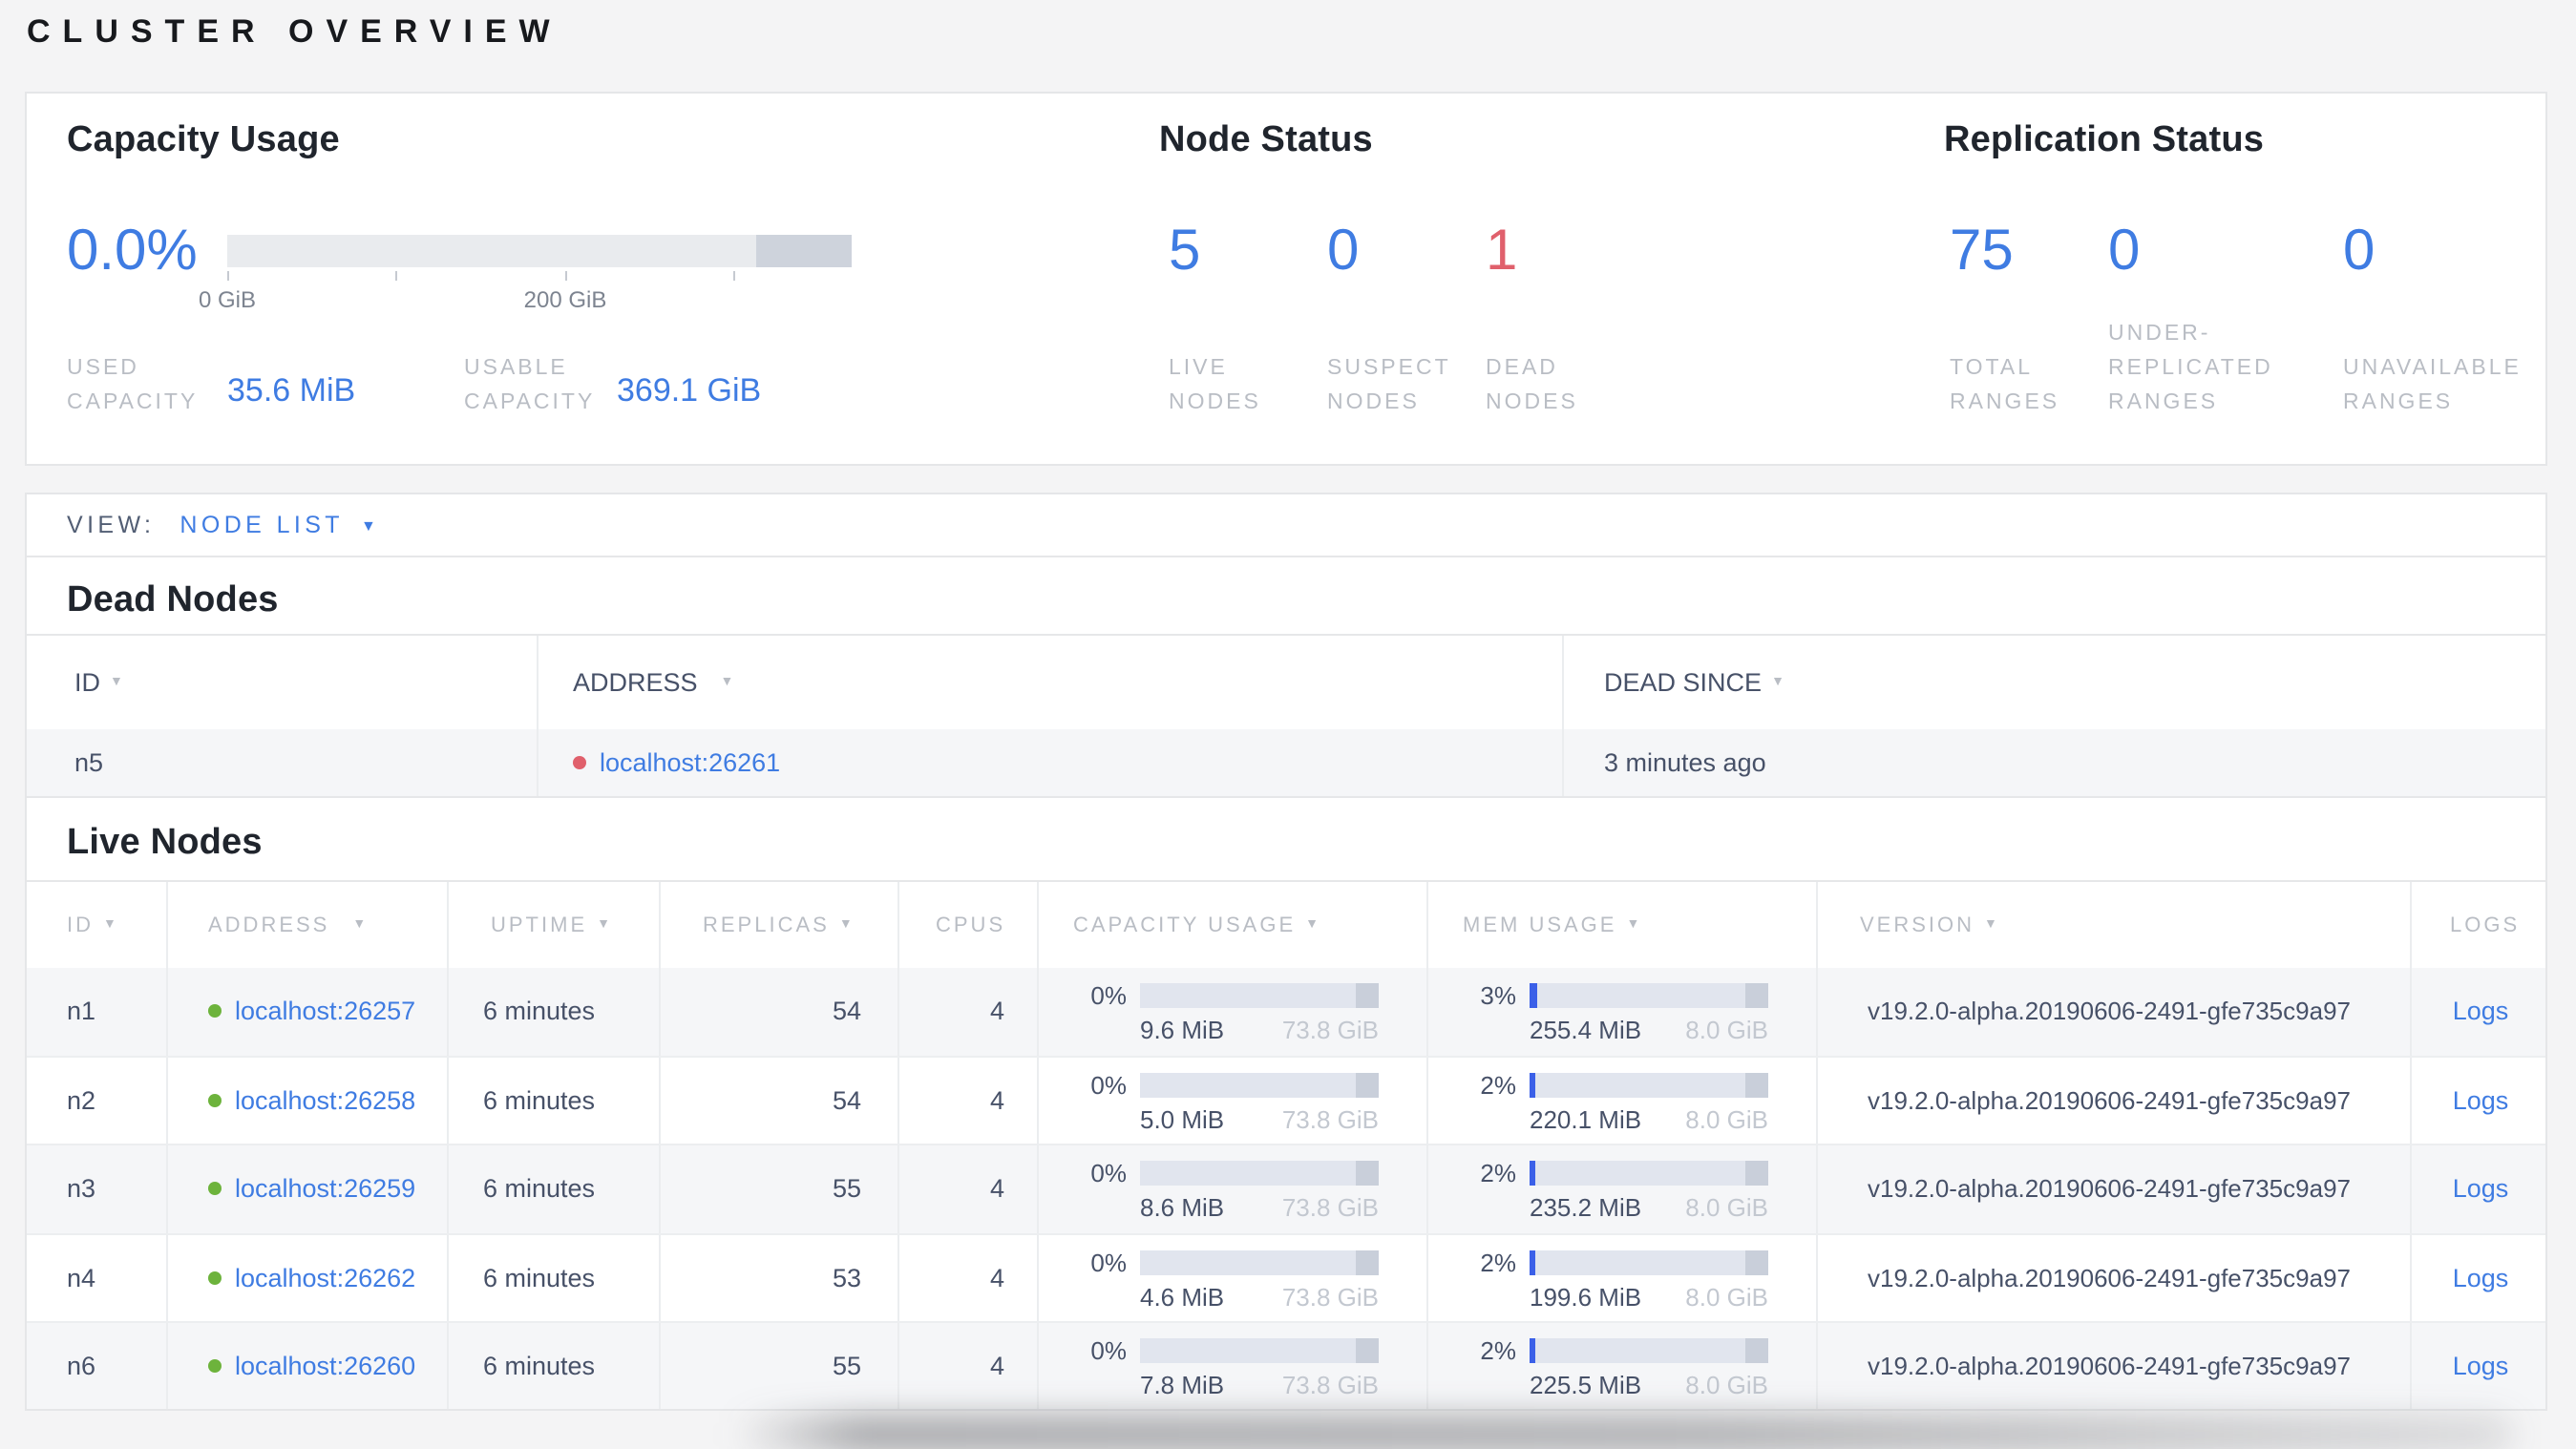  Describe the element at coordinates (1586, 1118) in the screenshot. I see `mem-used: 220.1 MiB` at that location.